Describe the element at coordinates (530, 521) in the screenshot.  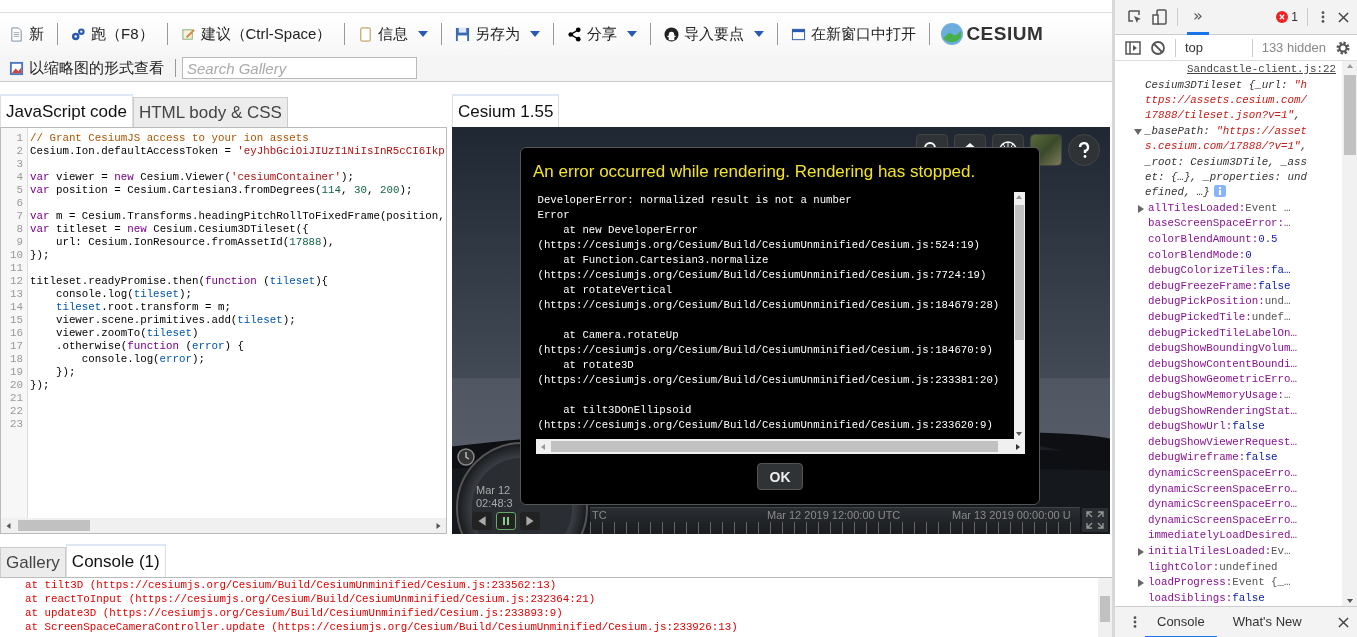
I see `play-icon` at that location.